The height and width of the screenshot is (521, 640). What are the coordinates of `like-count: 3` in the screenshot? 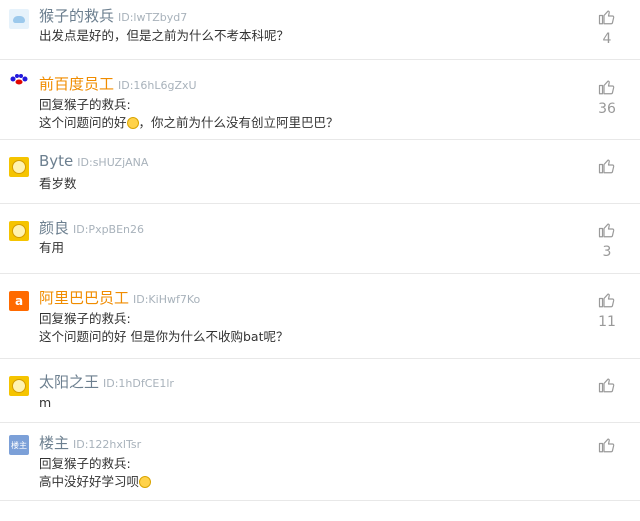 It's located at (607, 252).